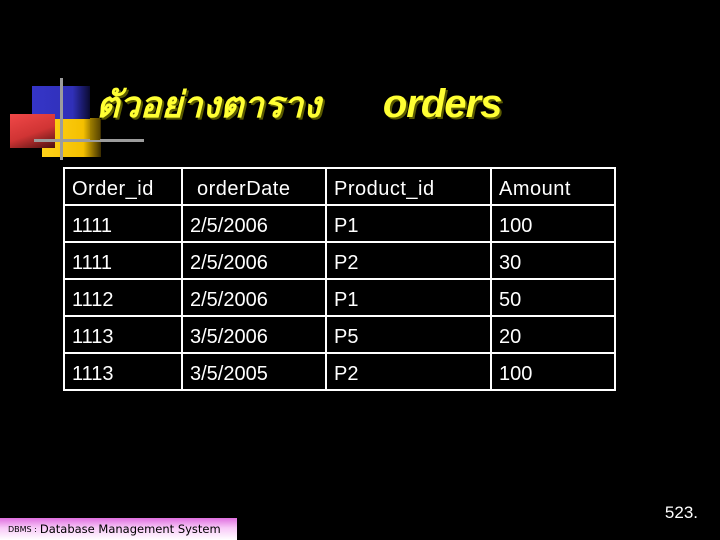 The height and width of the screenshot is (540, 720). What do you see at coordinates (208, 105) in the screenshot?
I see `slide-title-thai: ตัวอย่างตาราง` at bounding box center [208, 105].